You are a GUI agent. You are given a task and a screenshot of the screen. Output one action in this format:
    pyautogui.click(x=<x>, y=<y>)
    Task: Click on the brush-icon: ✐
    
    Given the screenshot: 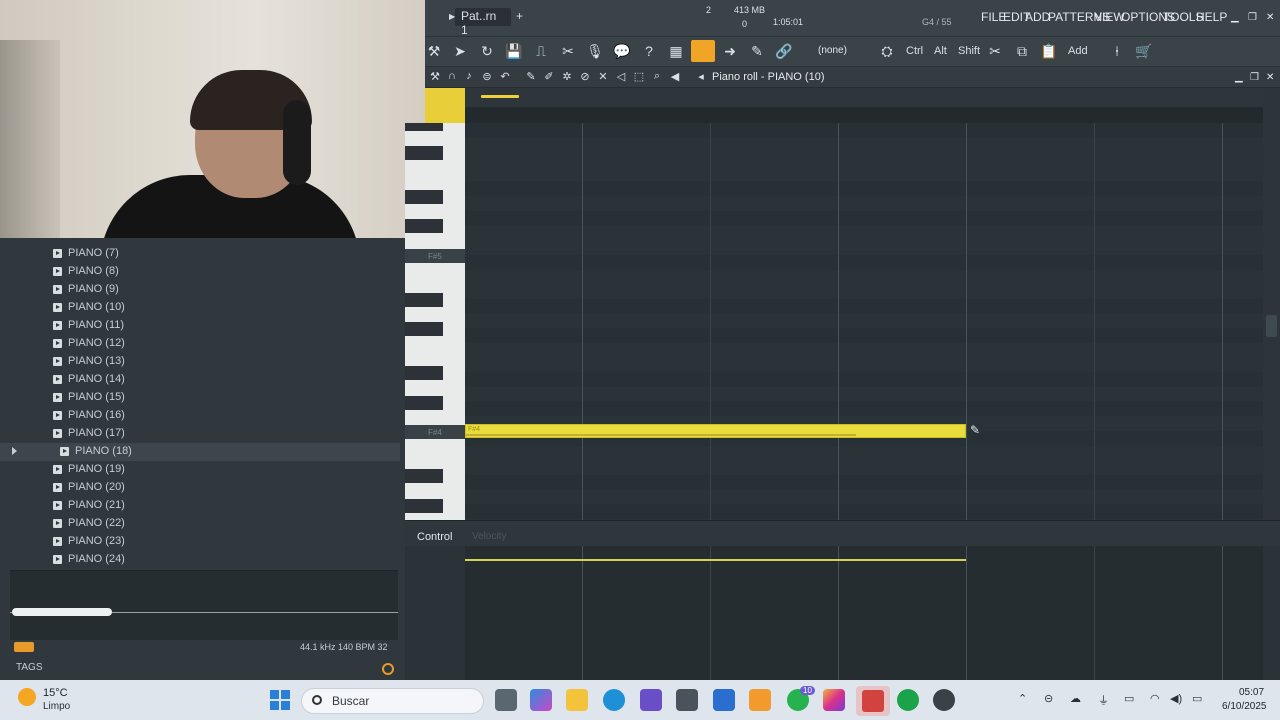 What is the action you would take?
    pyautogui.click(x=549, y=76)
    